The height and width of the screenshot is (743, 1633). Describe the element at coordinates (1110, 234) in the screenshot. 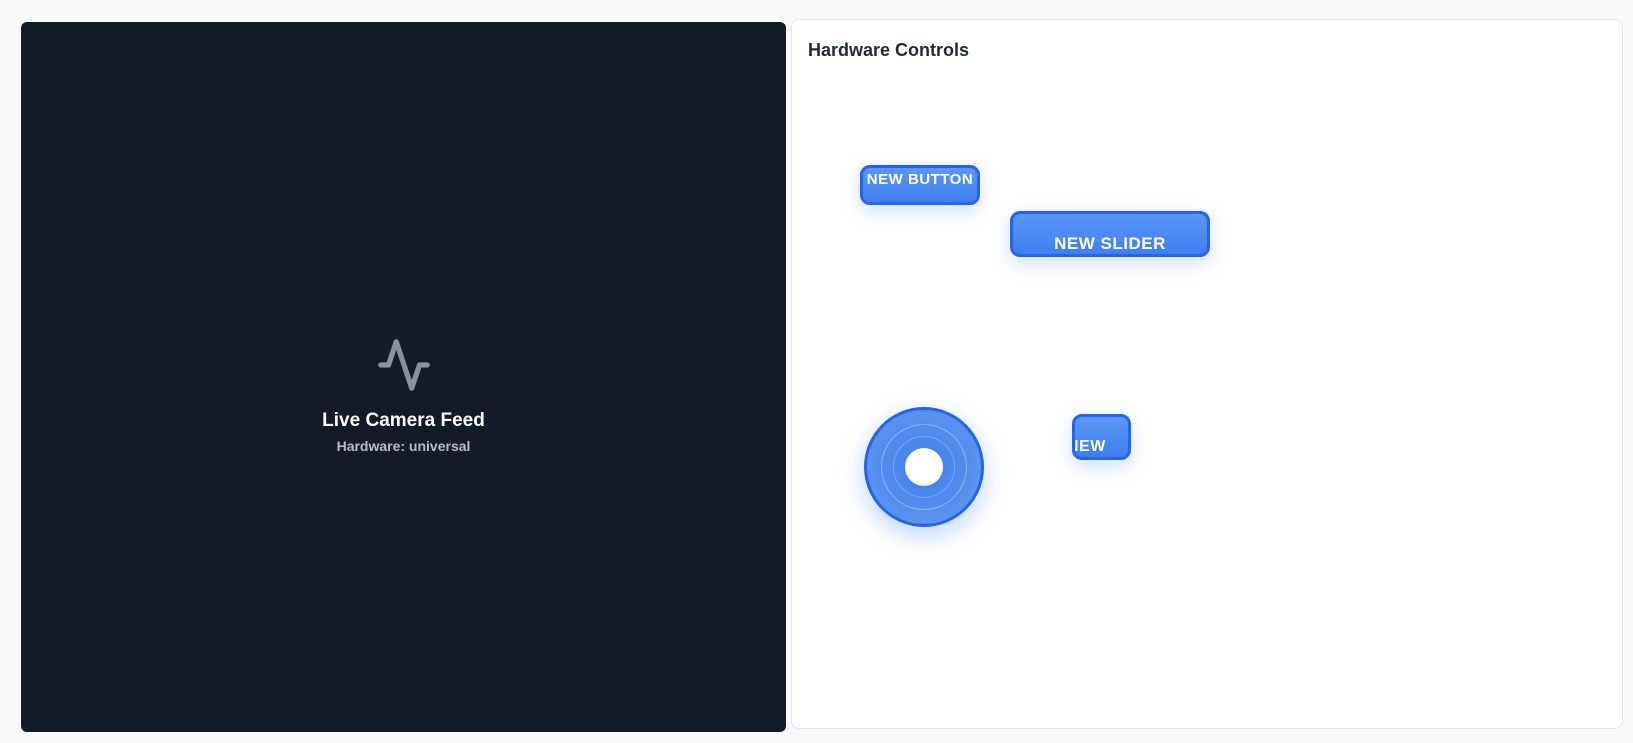

I see `new-slider-control: NEW SLIDER` at that location.